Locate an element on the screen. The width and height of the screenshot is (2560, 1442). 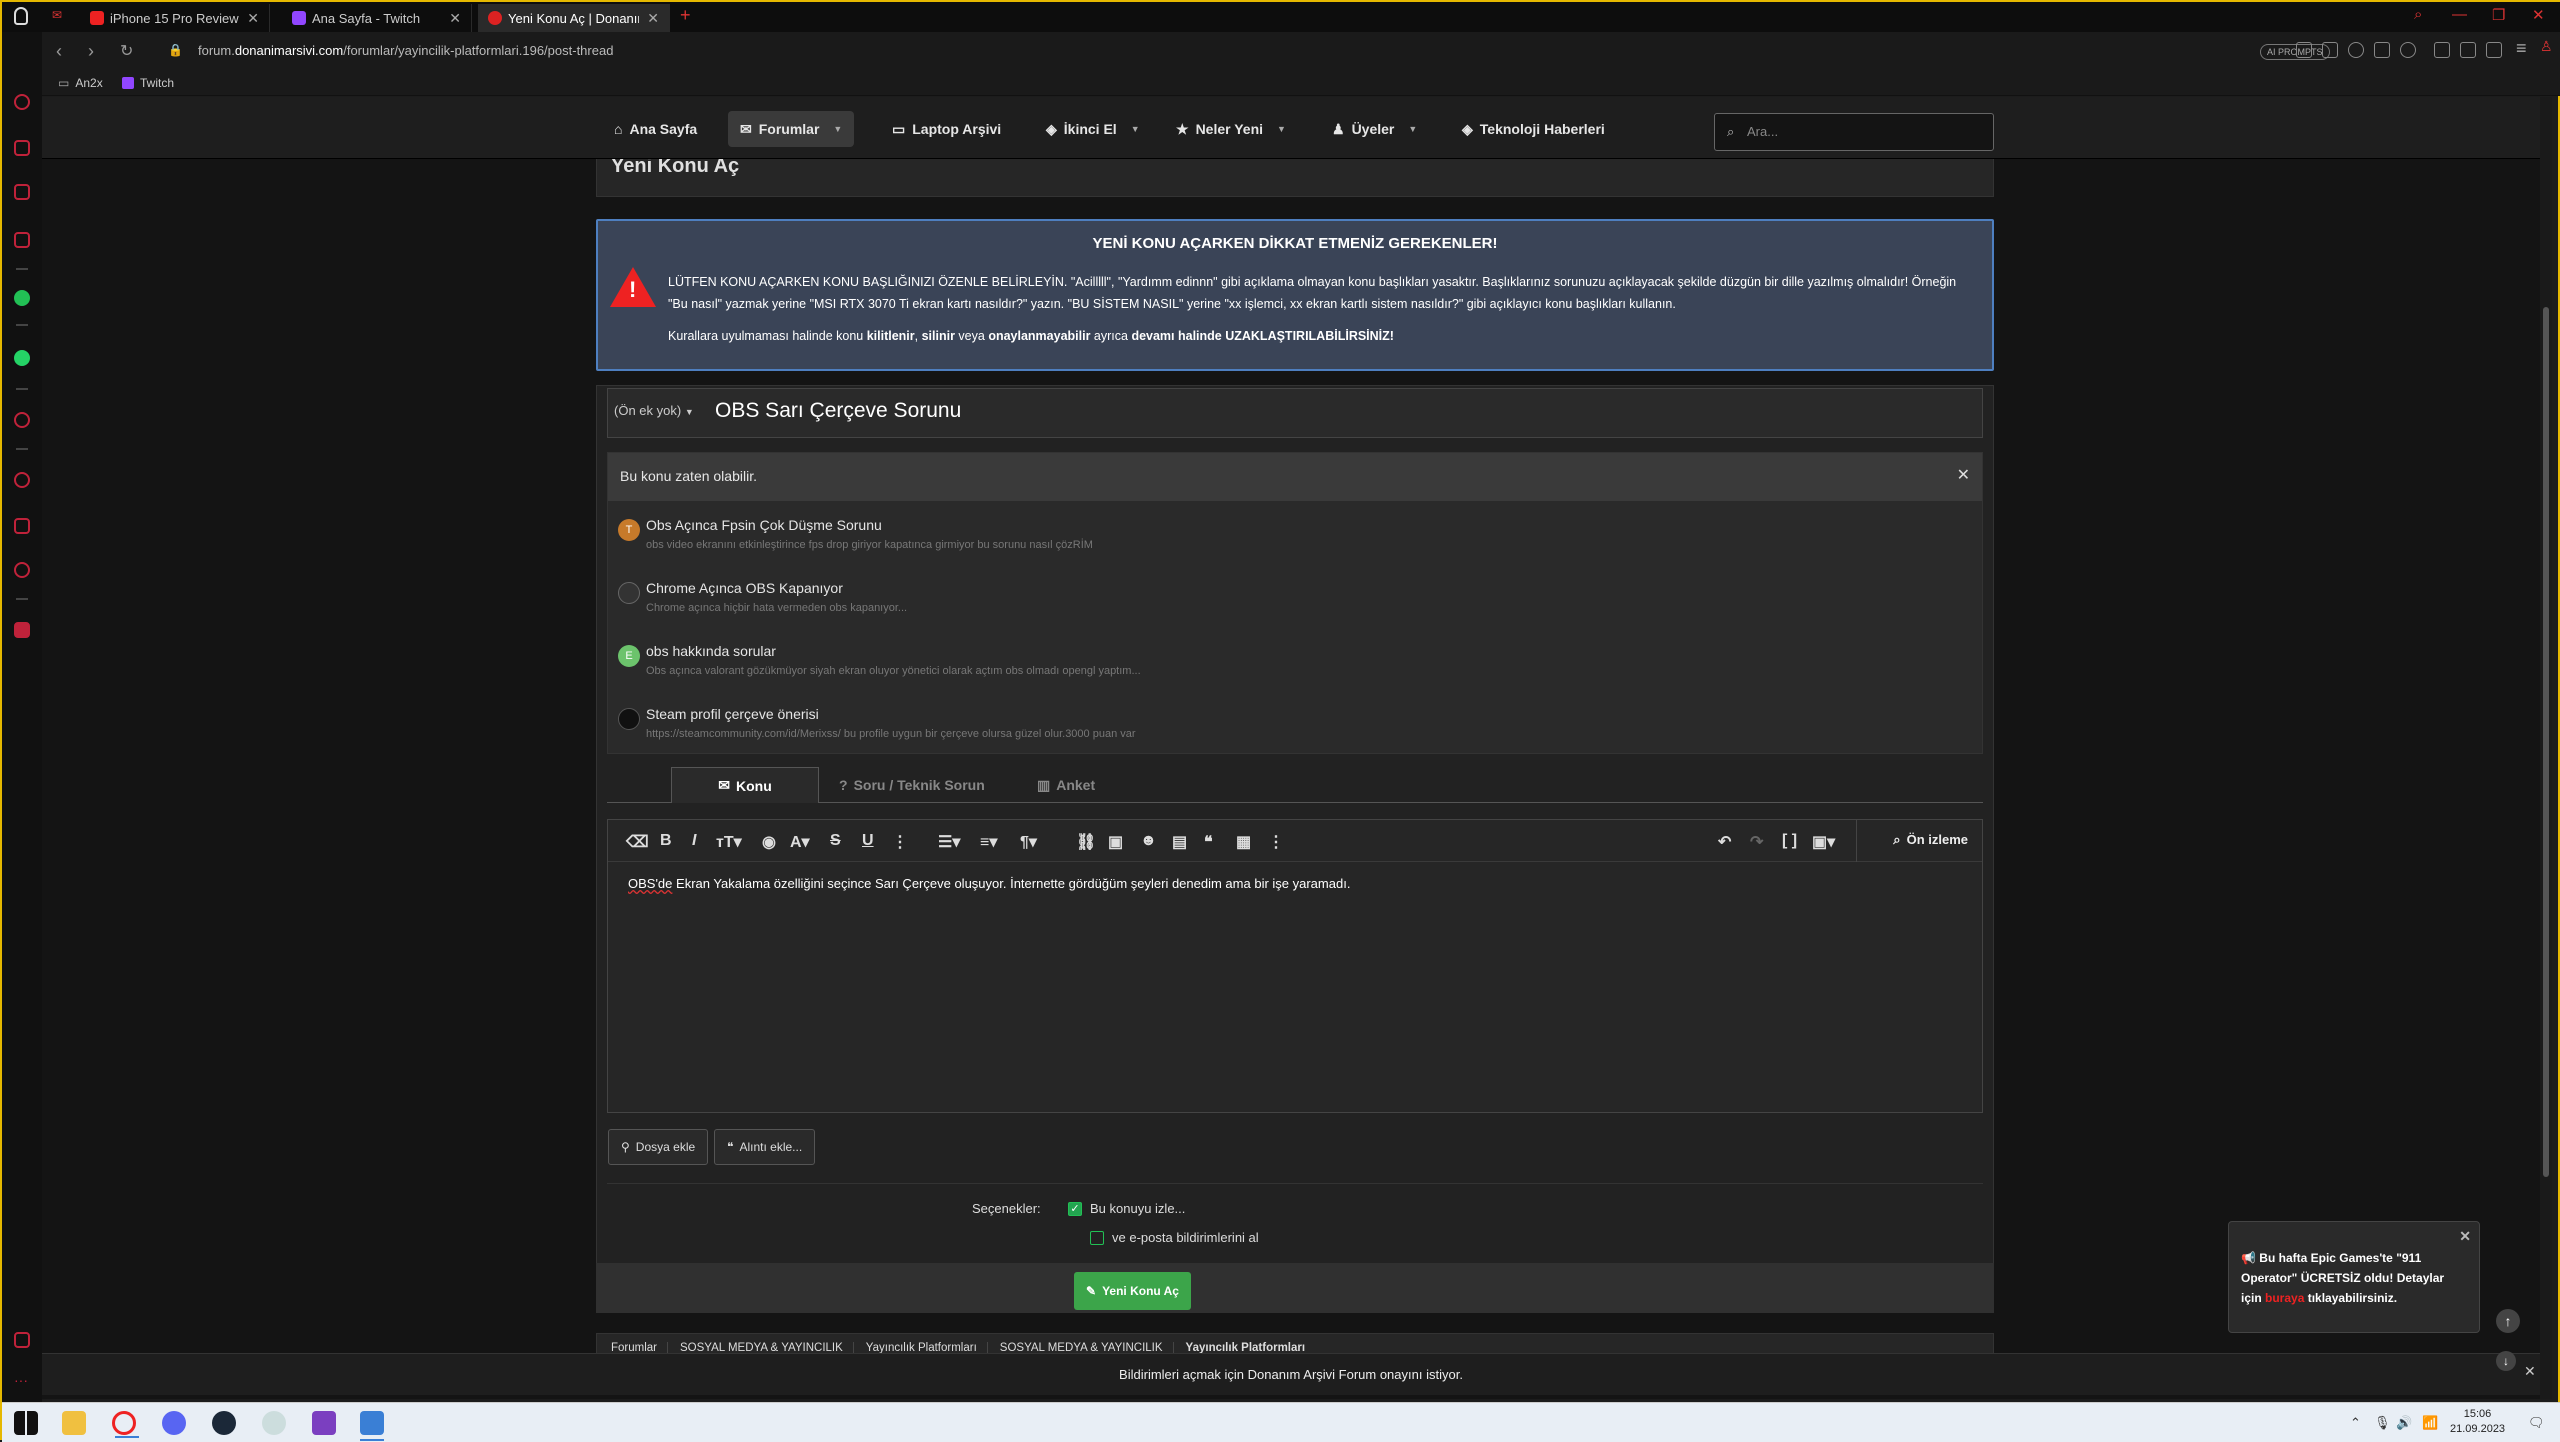
player-icon is located at coordinates (22, 420).